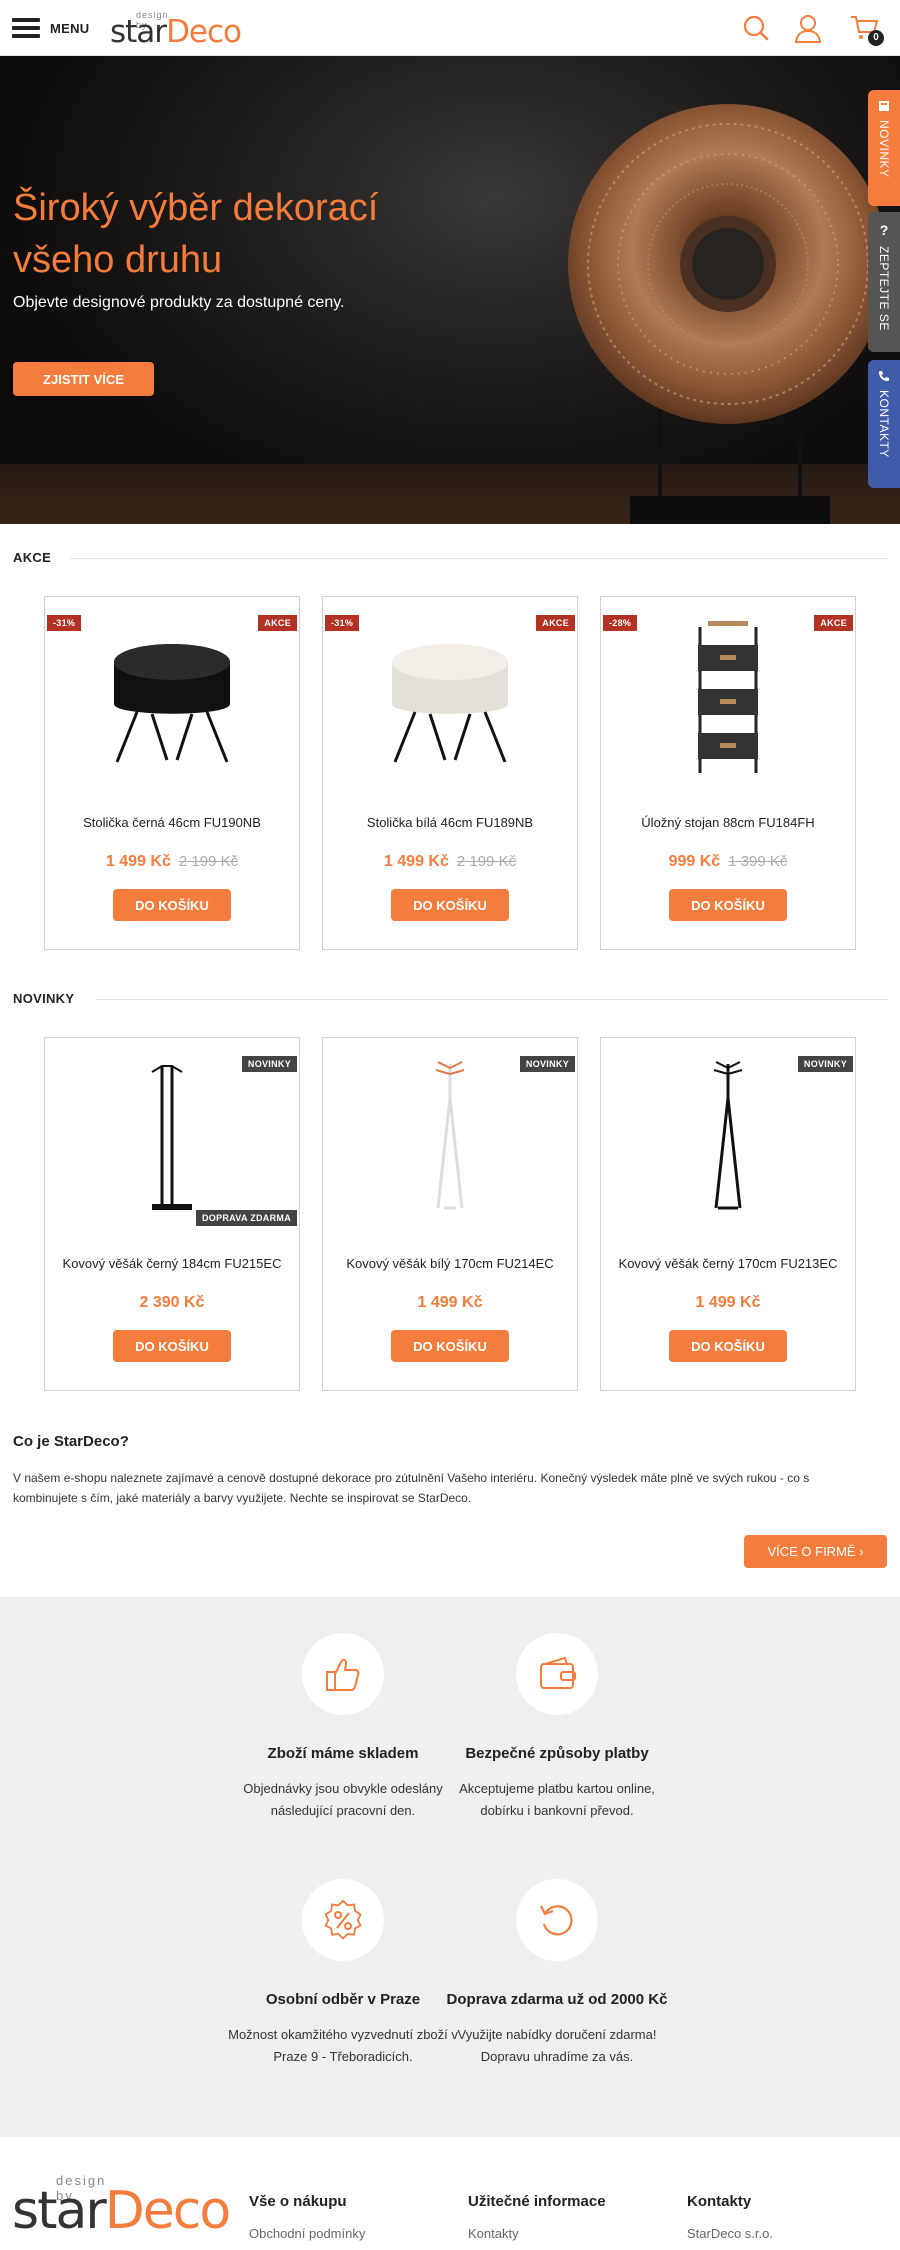  What do you see at coordinates (728, 822) in the screenshot?
I see `product-name: Úložný stojan 88cm FU184FH` at bounding box center [728, 822].